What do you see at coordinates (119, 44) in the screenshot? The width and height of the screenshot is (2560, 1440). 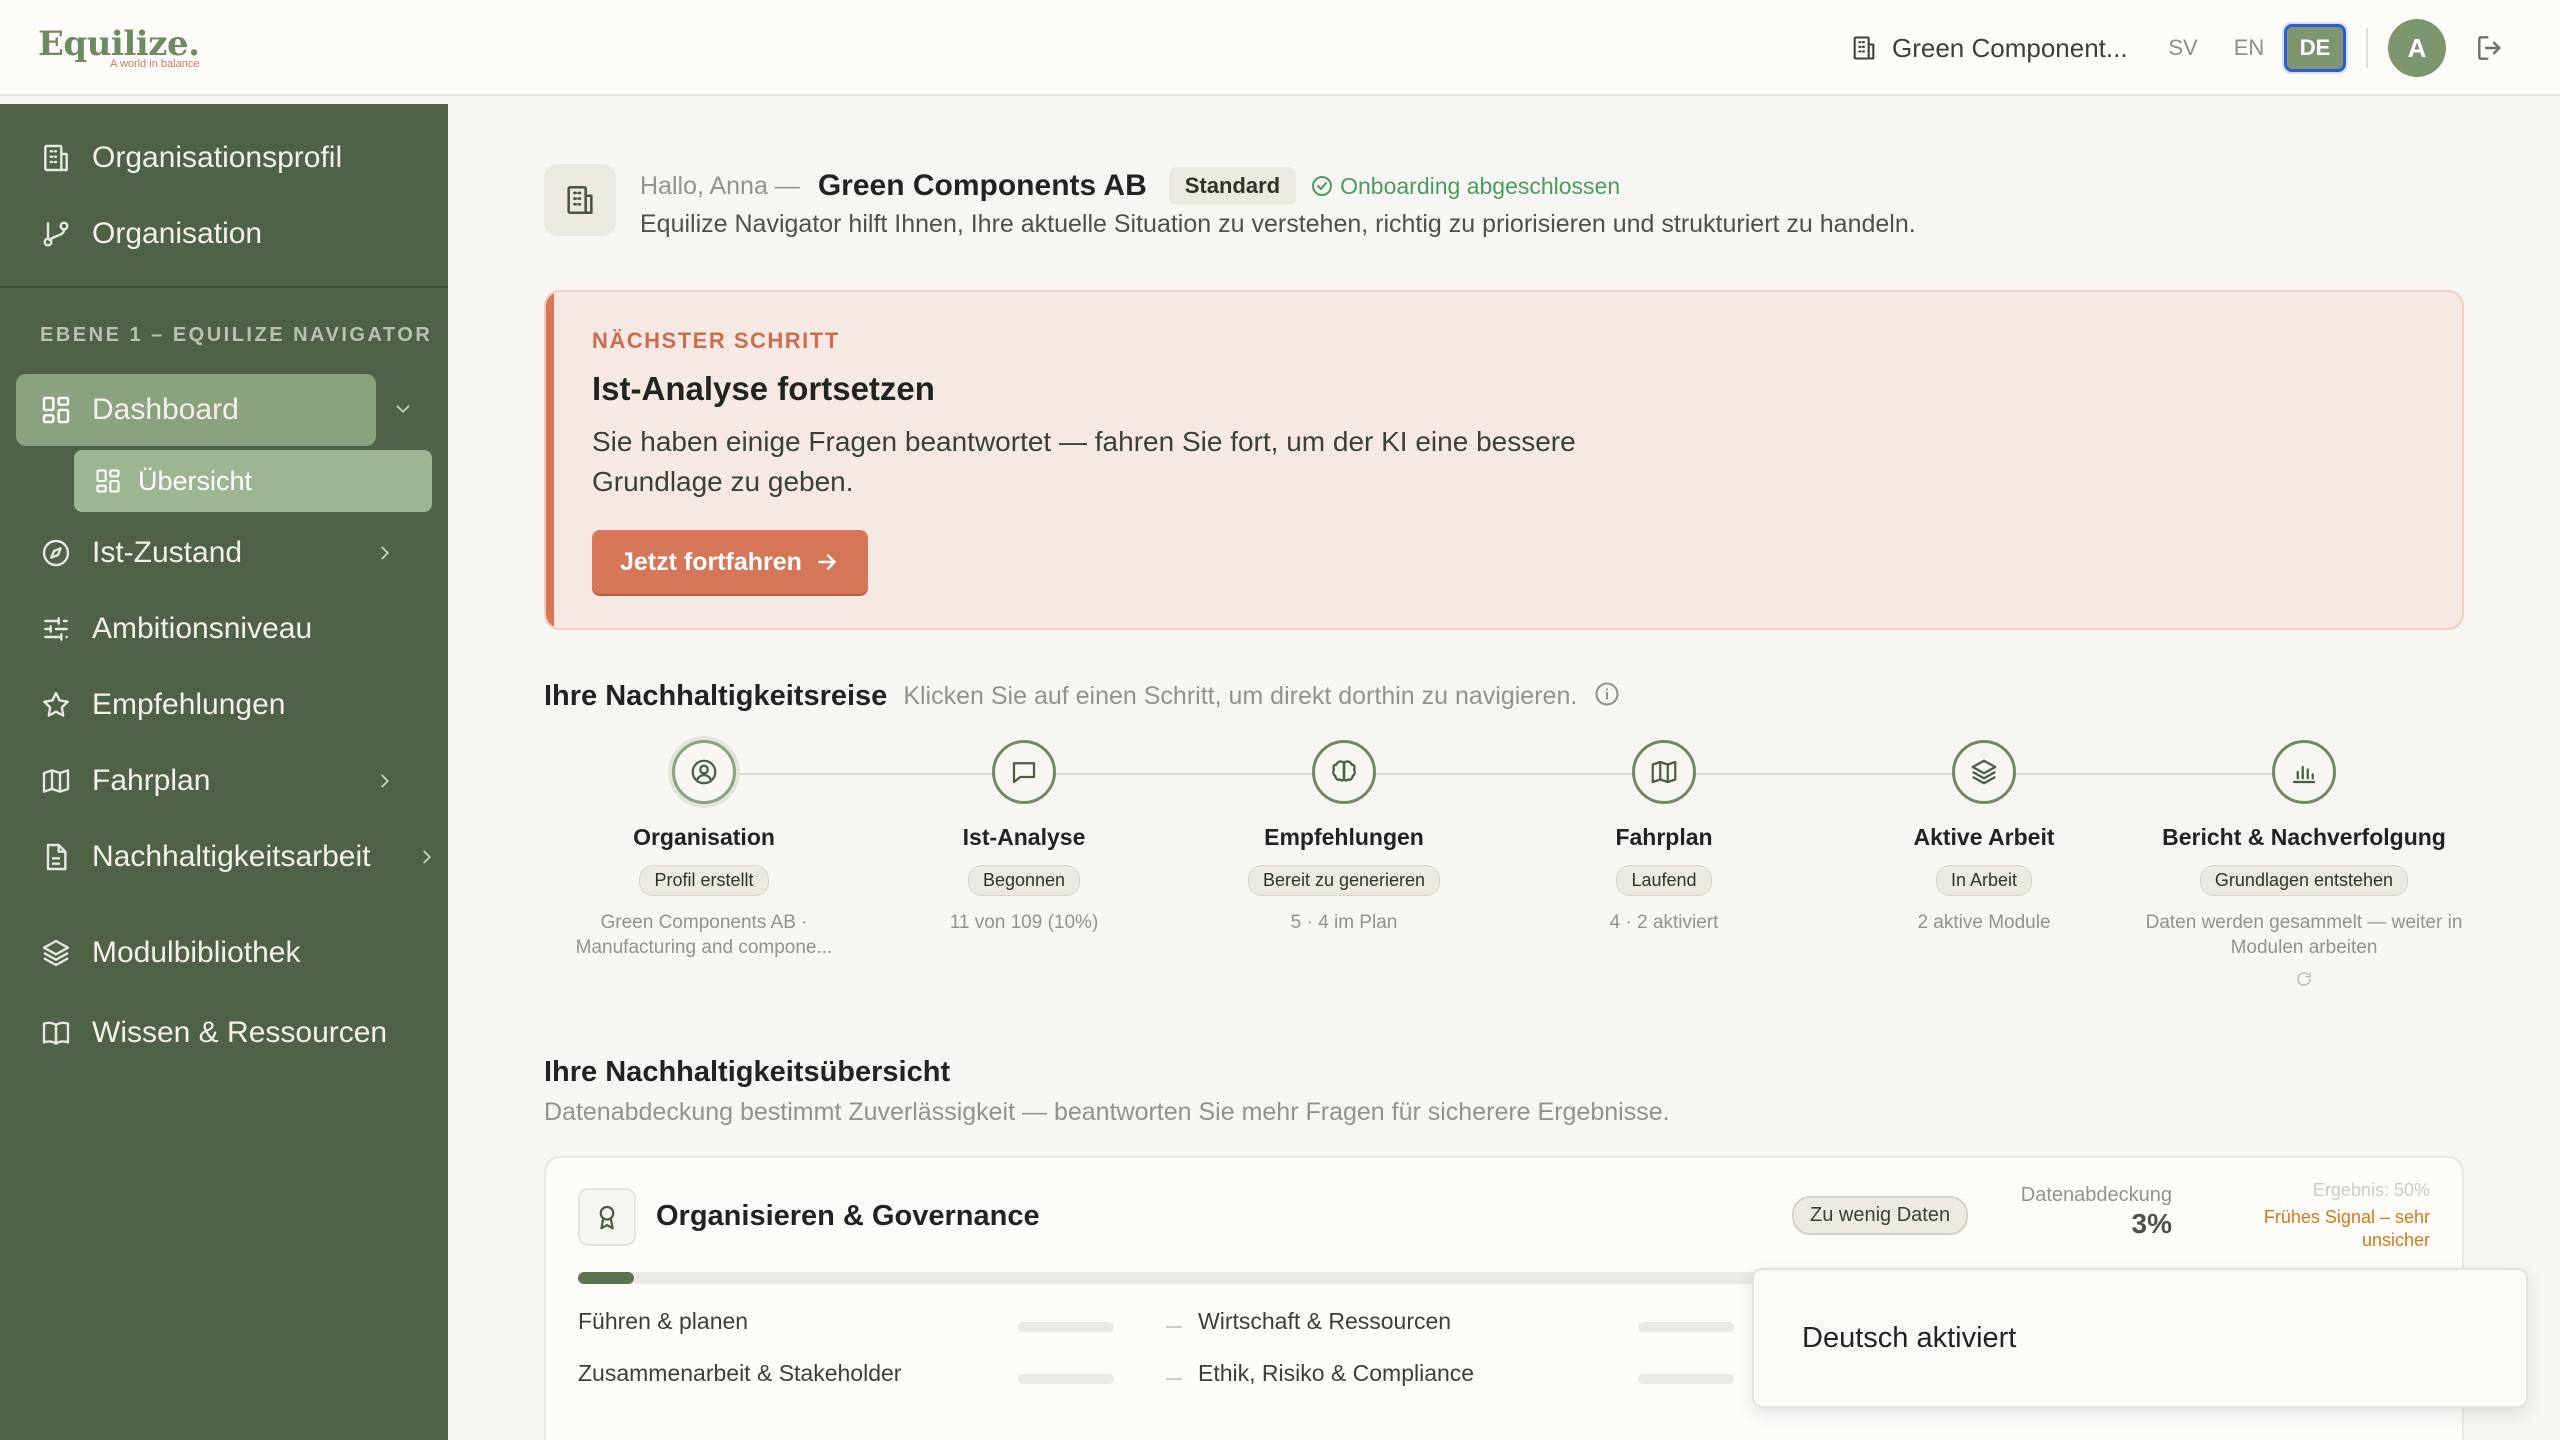 I see `brand-name: Equilize.` at bounding box center [119, 44].